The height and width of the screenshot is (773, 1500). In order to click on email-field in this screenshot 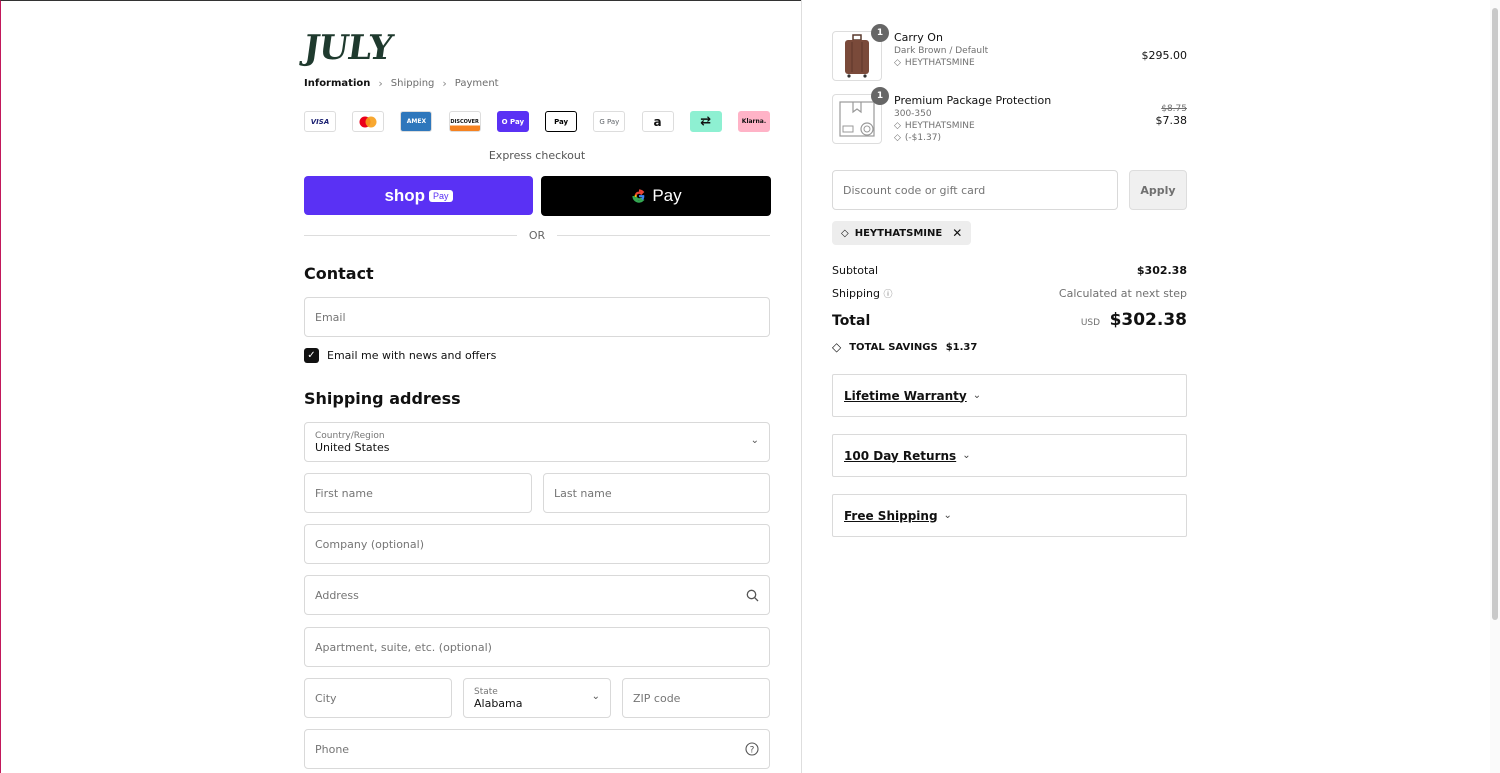, I will do `click(537, 317)`.